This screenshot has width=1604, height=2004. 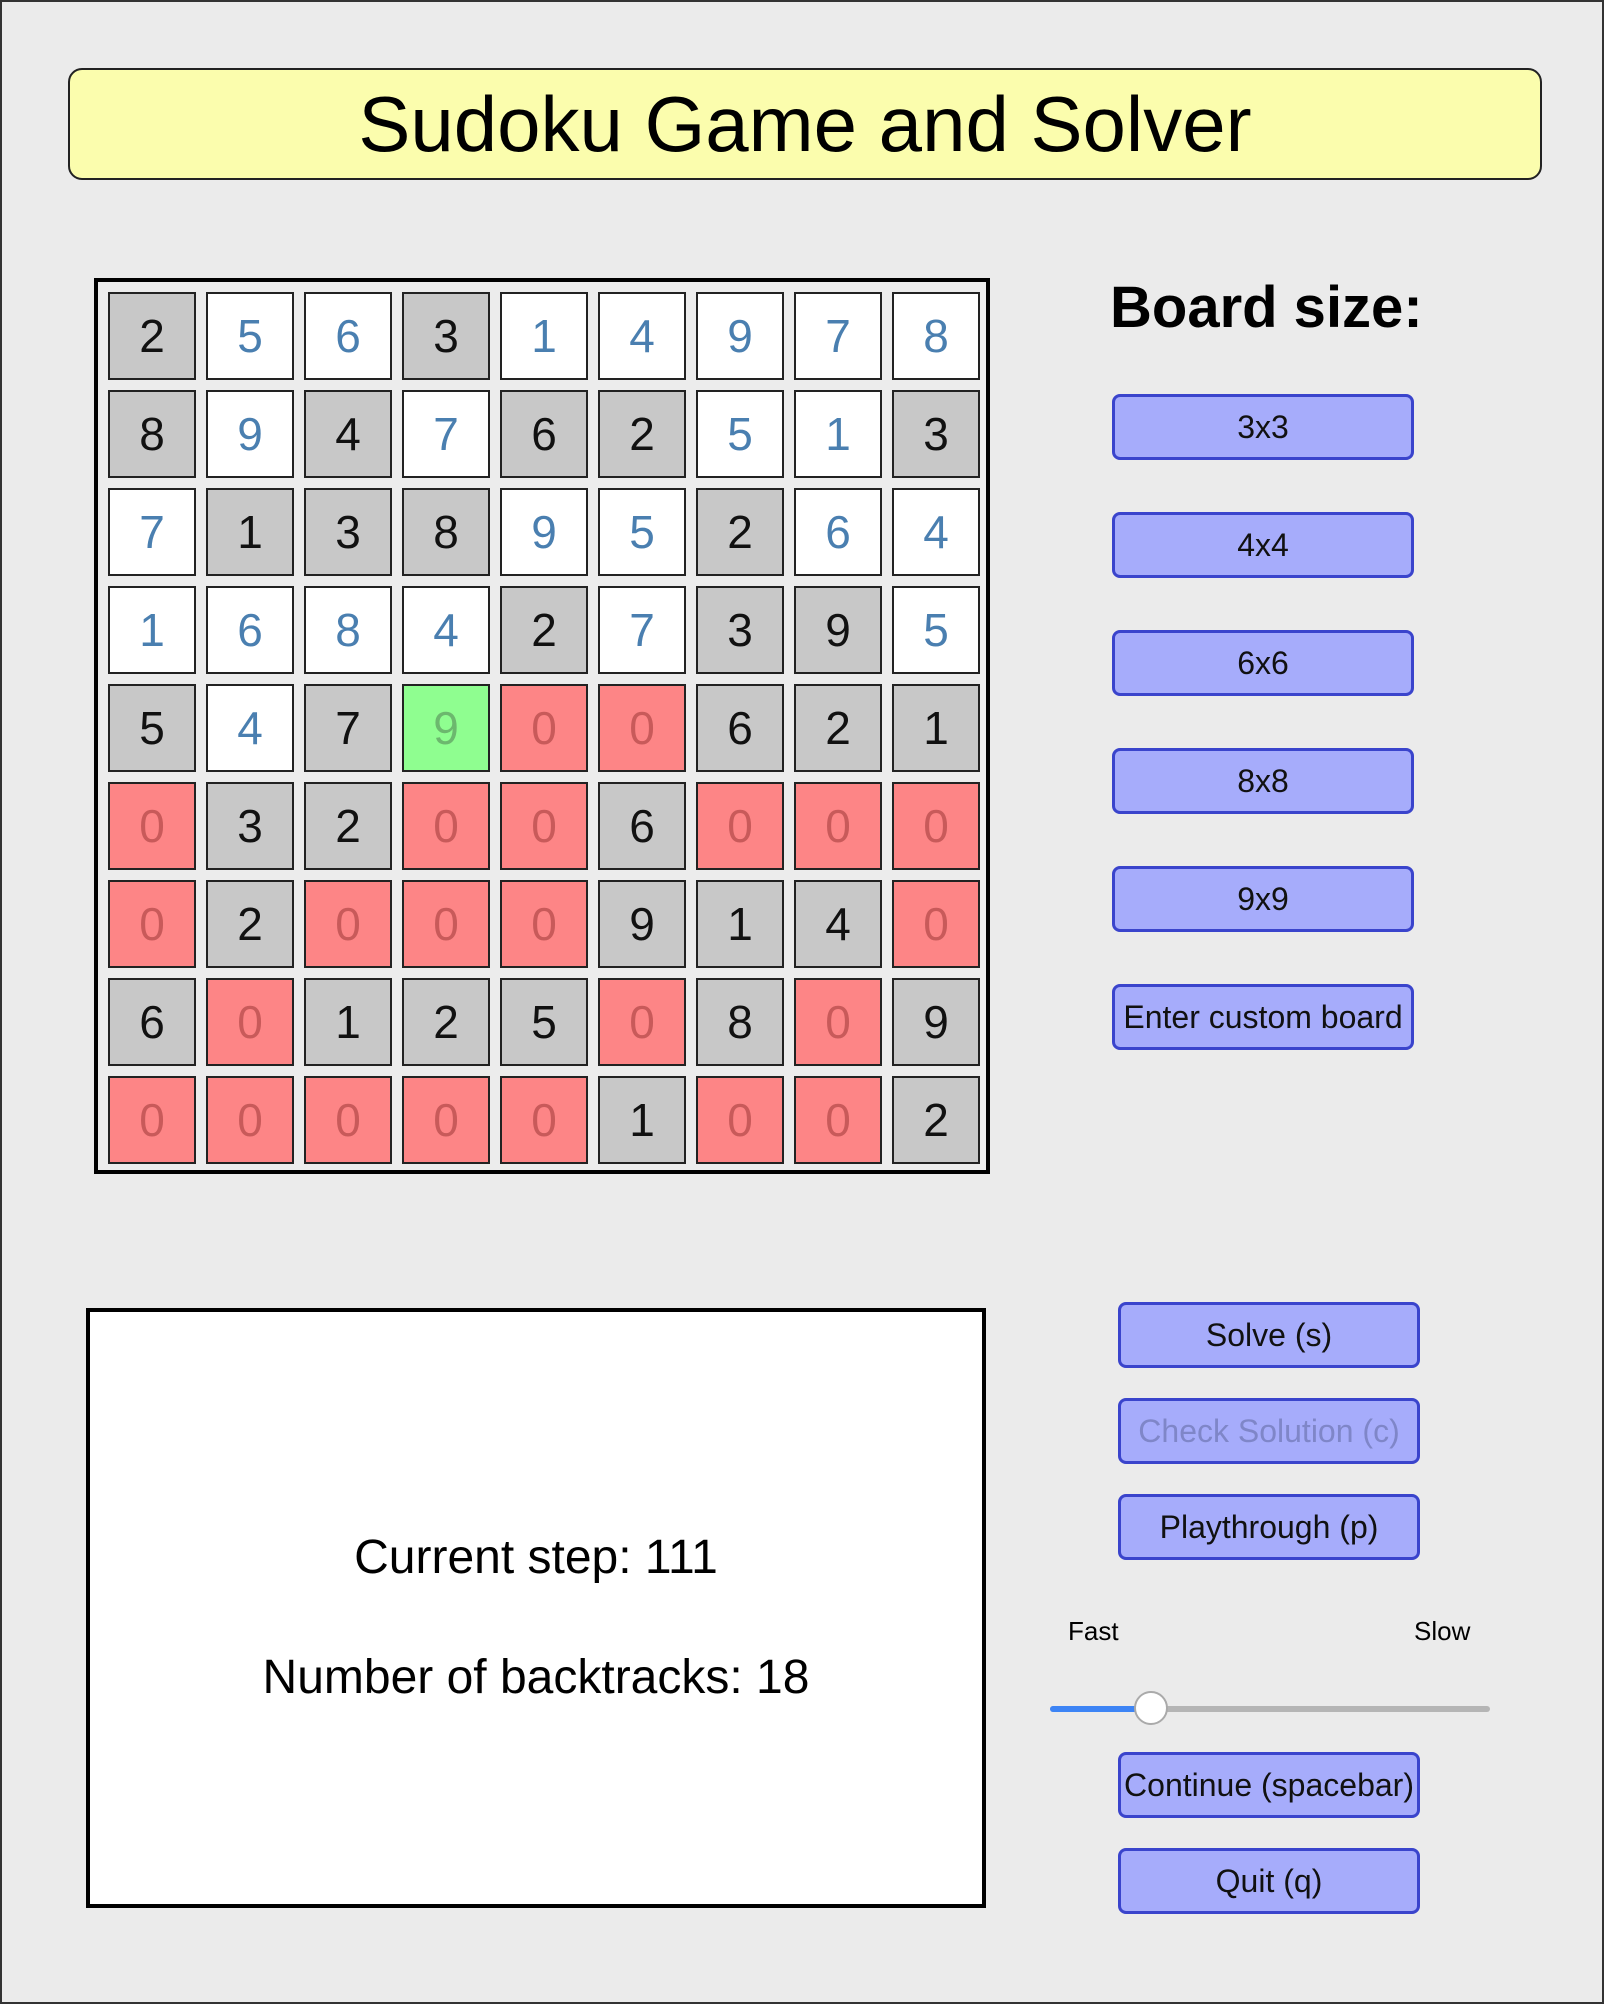 What do you see at coordinates (1269, 1881) in the screenshot?
I see `quit-button: Quit (q)` at bounding box center [1269, 1881].